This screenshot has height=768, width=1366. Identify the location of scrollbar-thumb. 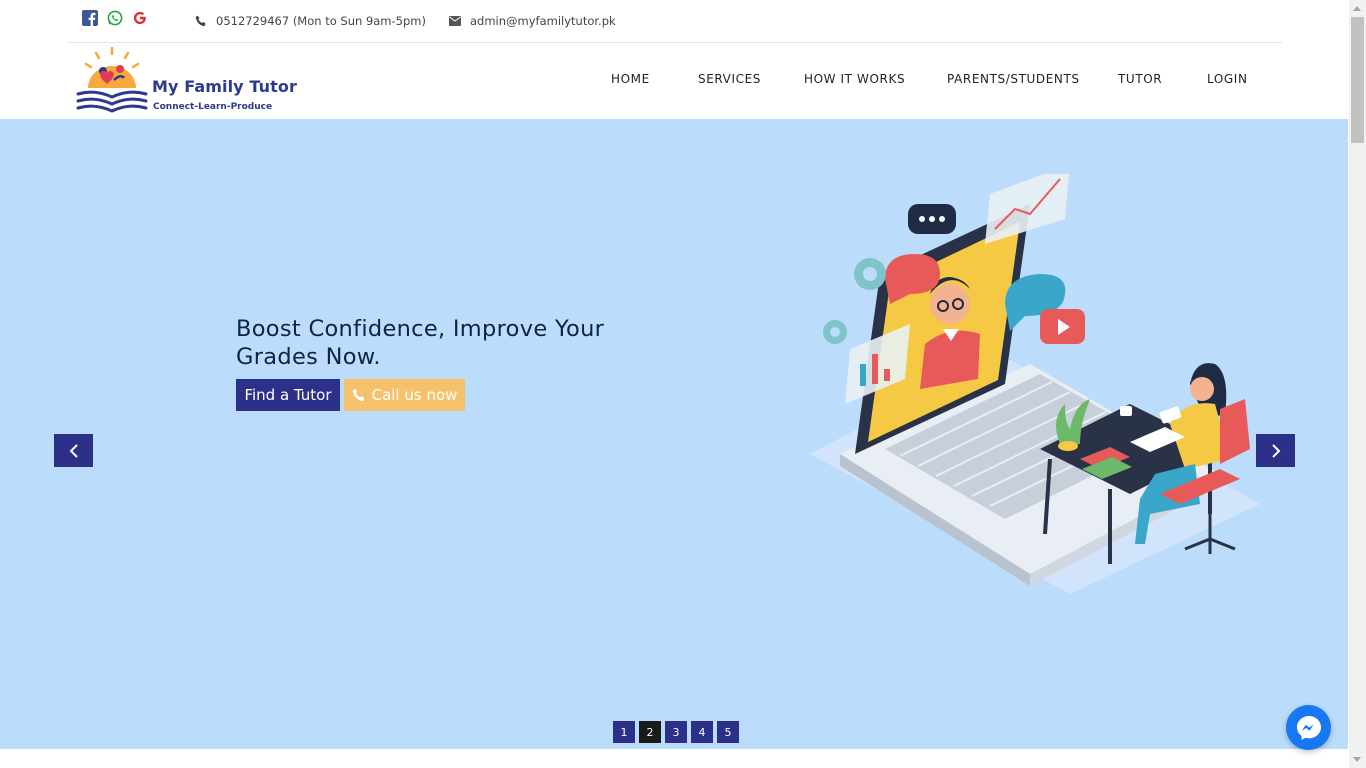
(1357, 80).